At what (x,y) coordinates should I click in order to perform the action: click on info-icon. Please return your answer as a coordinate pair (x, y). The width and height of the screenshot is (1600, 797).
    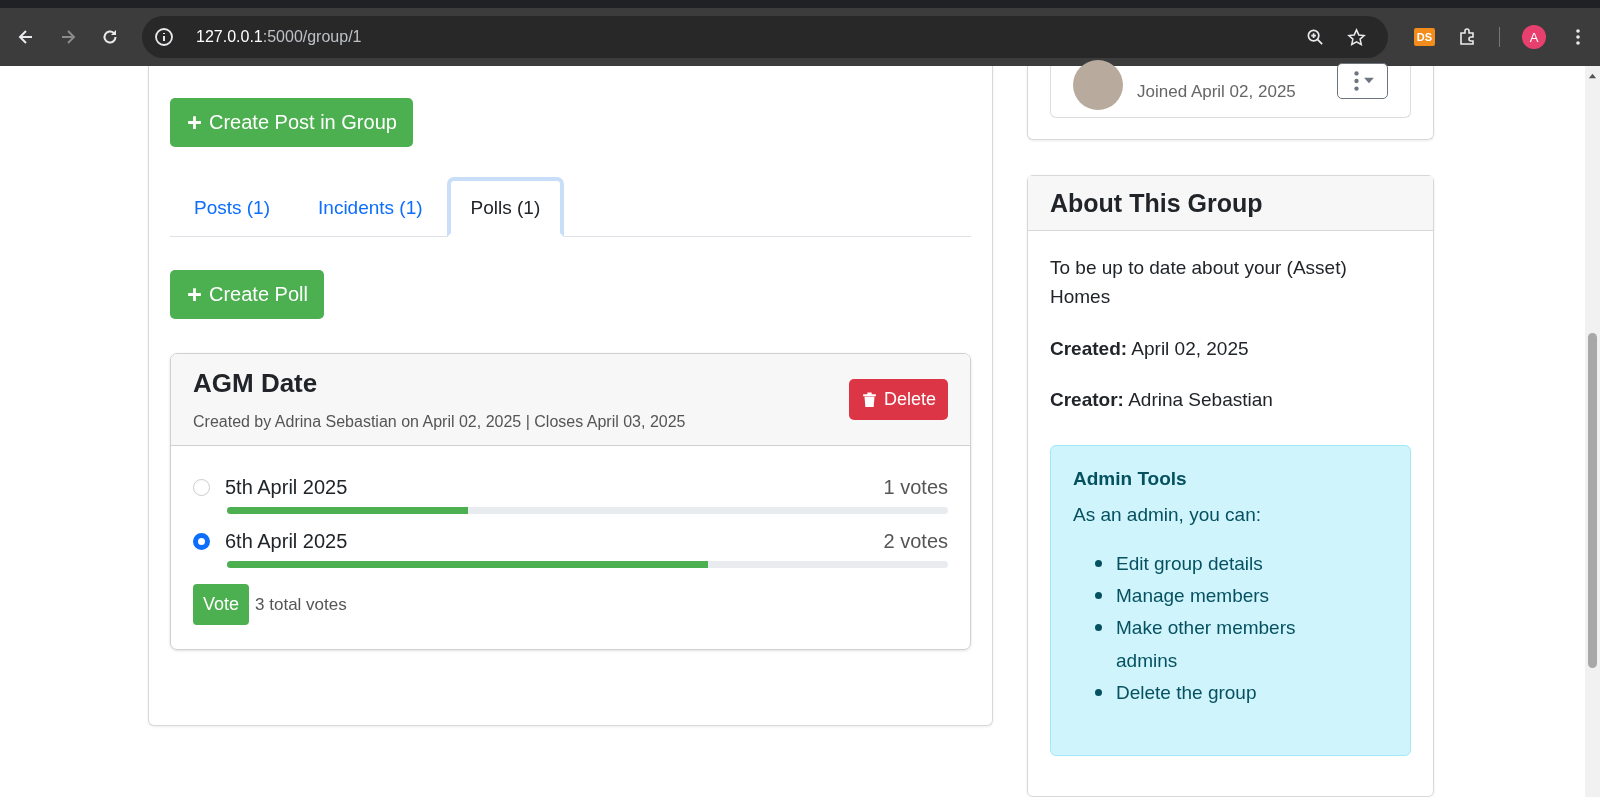
    Looking at the image, I should click on (164, 37).